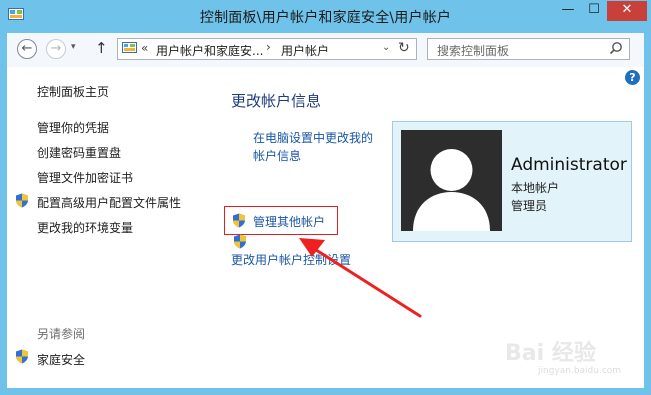 The image size is (651, 395). I want to click on manage-encryption-certificates-link: 管理文件加密证书, so click(85, 177).